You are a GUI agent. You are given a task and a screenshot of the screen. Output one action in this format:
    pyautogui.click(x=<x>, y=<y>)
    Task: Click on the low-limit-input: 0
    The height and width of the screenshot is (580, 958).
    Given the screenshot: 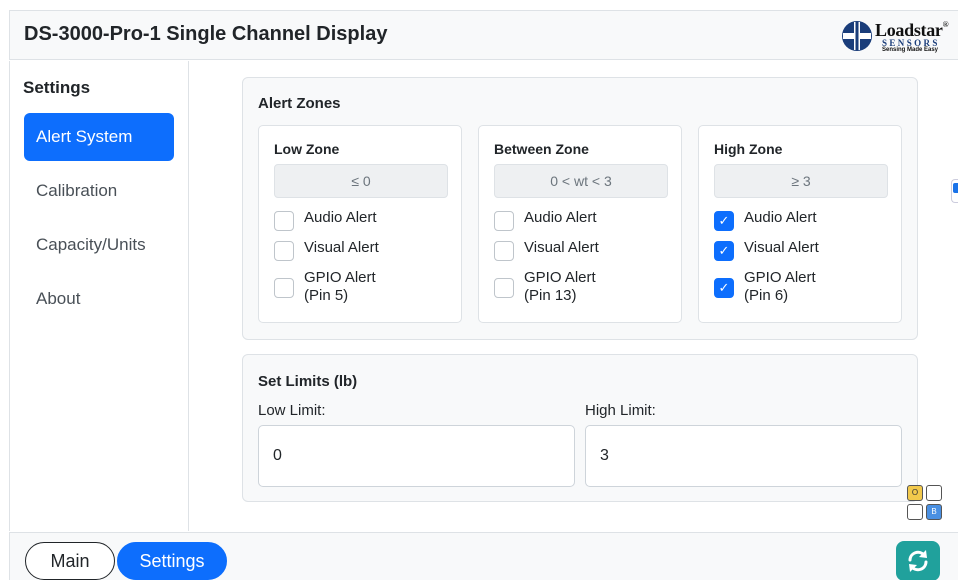 What is the action you would take?
    pyautogui.click(x=416, y=456)
    